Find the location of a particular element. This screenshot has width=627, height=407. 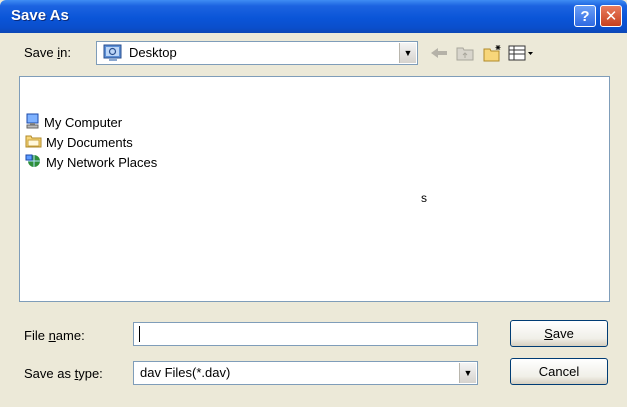

cancel-button: Cancel is located at coordinates (559, 371).